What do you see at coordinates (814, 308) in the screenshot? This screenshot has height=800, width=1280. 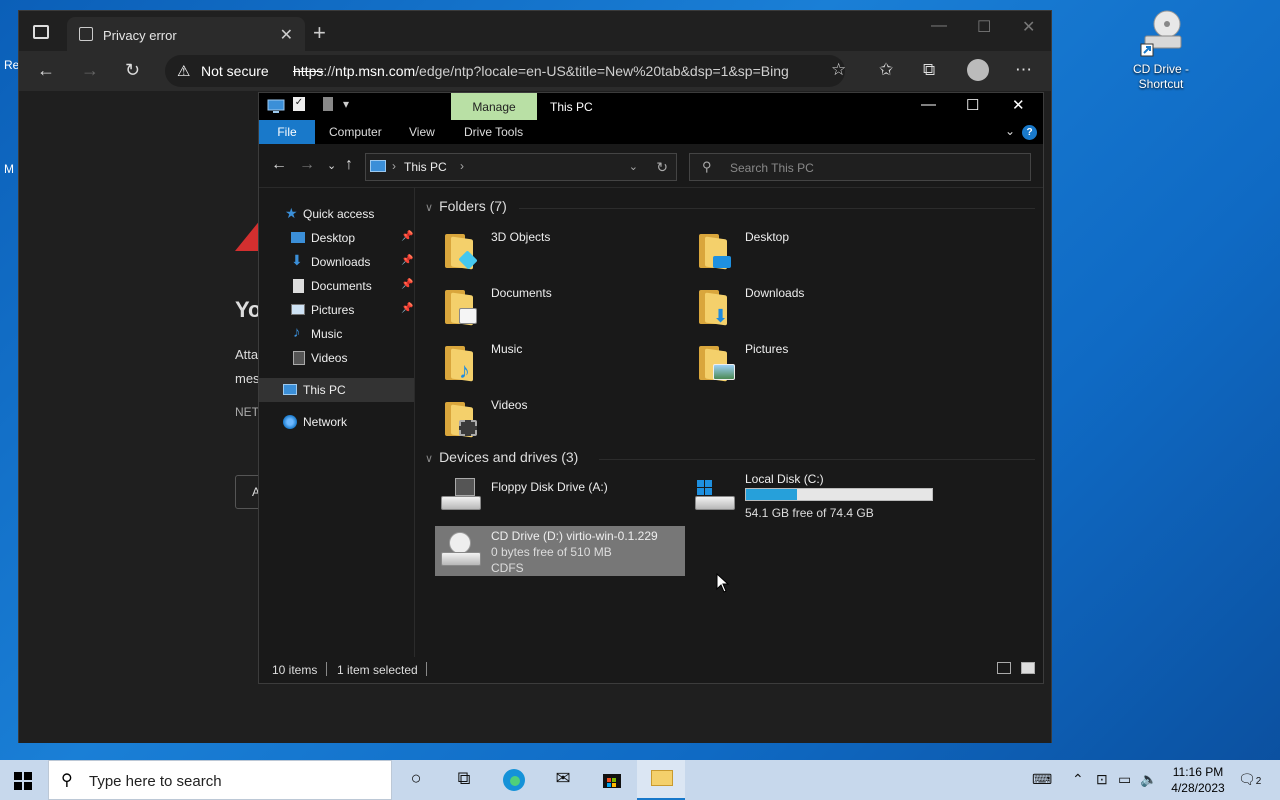 I see `folder-downloads: ⬇ Downloads` at bounding box center [814, 308].